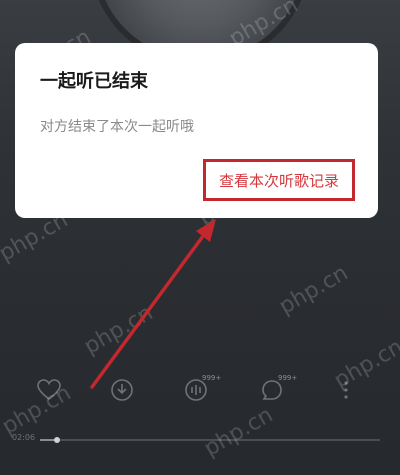 The width and height of the screenshot is (400, 475). Describe the element at coordinates (212, 378) in the screenshot. I see `sound-effect-badge: 999+` at that location.